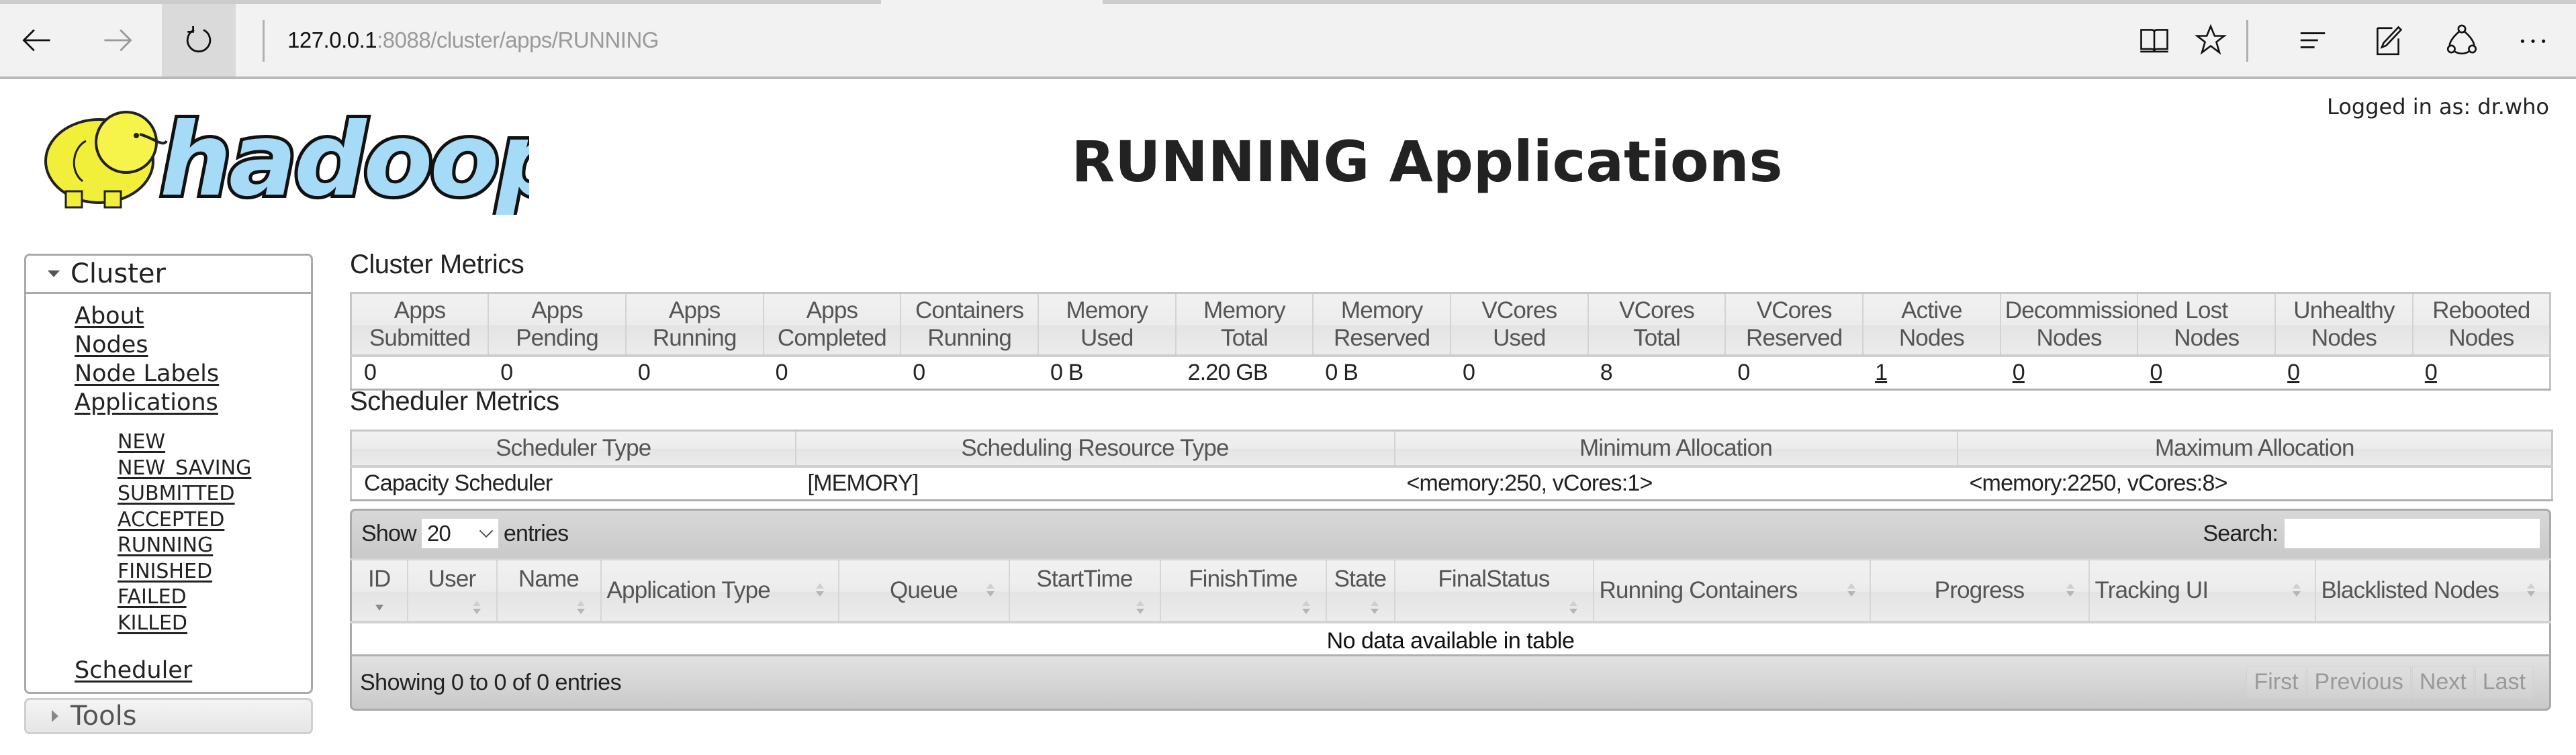 This screenshot has height=755, width=2576. What do you see at coordinates (2154, 40) in the screenshot?
I see `reading-view-button` at bounding box center [2154, 40].